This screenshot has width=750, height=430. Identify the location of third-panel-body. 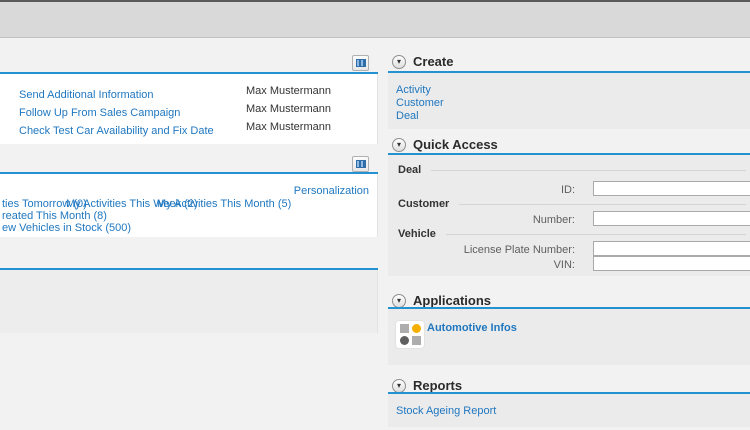
(189, 301).